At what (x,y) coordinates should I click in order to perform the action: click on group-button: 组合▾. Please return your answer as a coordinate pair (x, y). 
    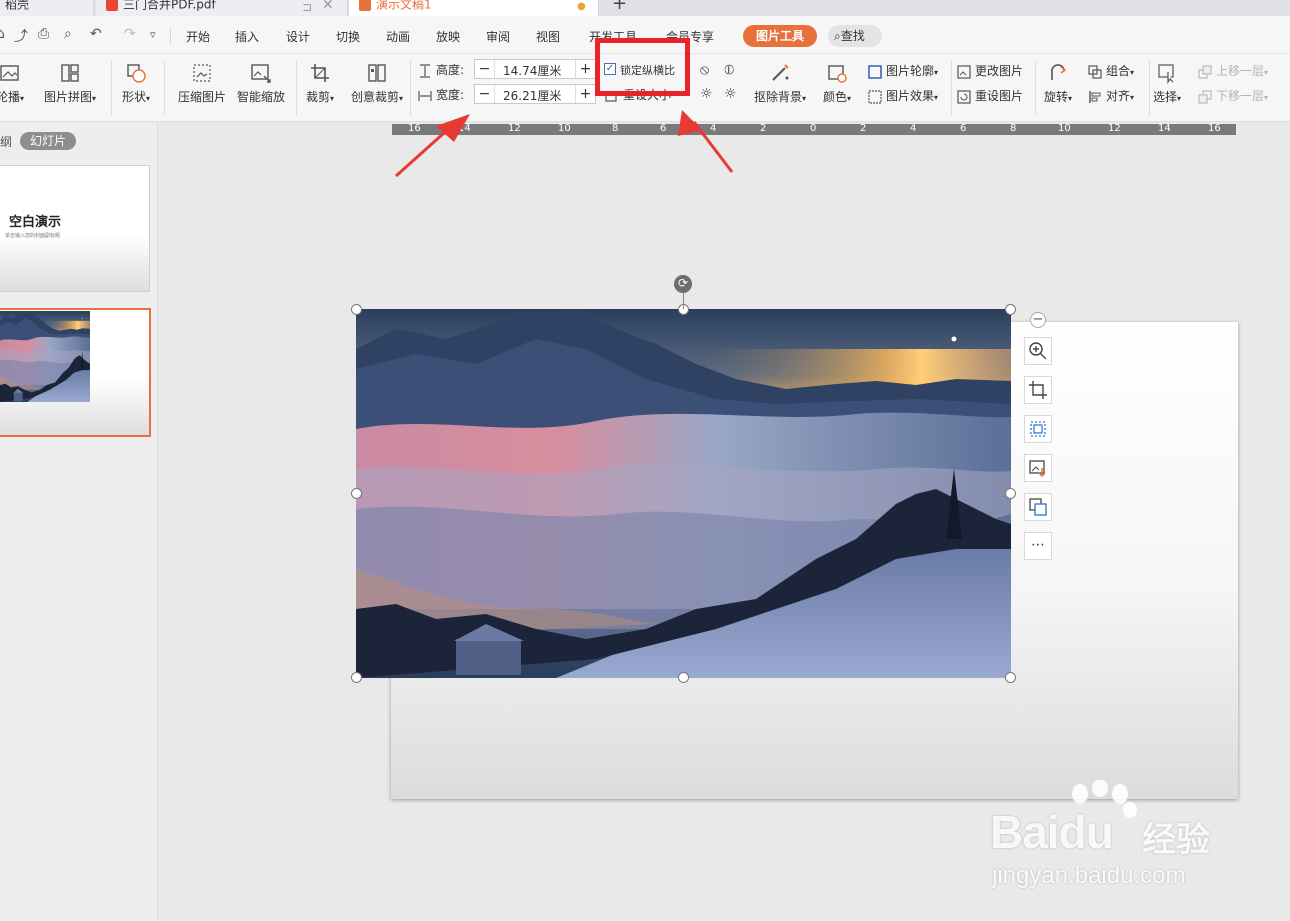
    Looking at the image, I should click on (1111, 70).